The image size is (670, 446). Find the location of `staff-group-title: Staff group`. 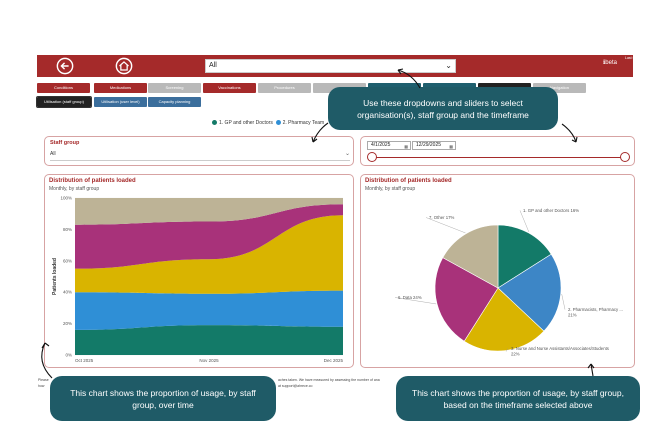

staff-group-title: Staff group is located at coordinates (65, 143).